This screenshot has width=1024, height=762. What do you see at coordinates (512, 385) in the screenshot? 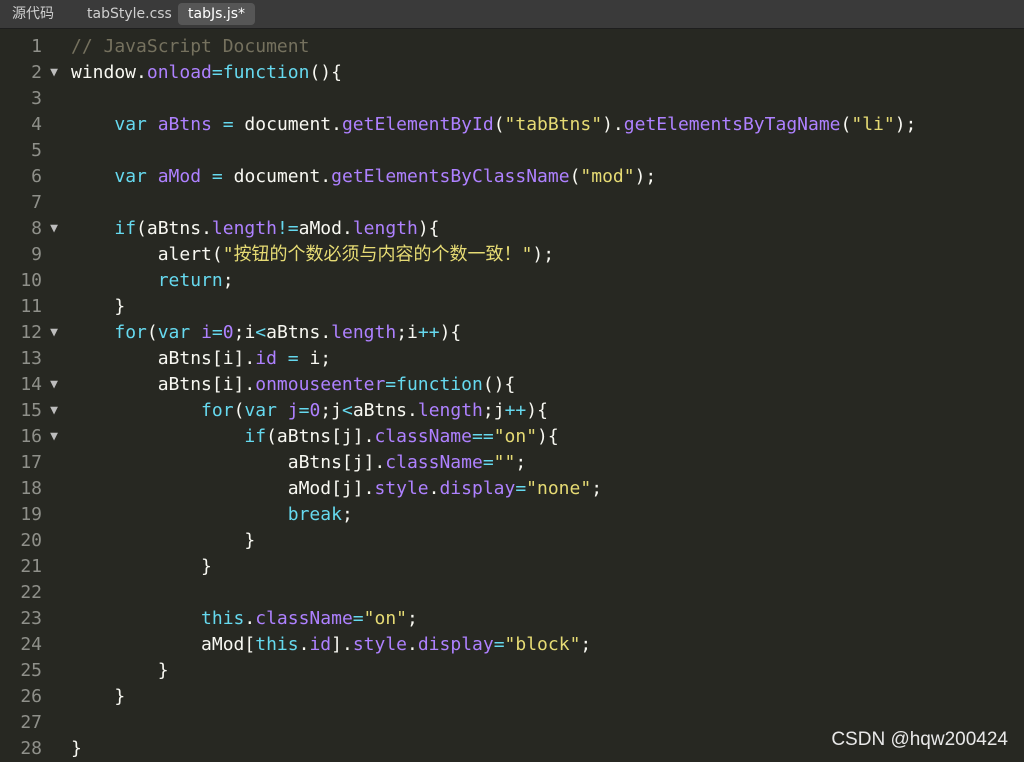
I see `code-line: 14▼ aBtns[i].onmouseenter=function(){` at bounding box center [512, 385].